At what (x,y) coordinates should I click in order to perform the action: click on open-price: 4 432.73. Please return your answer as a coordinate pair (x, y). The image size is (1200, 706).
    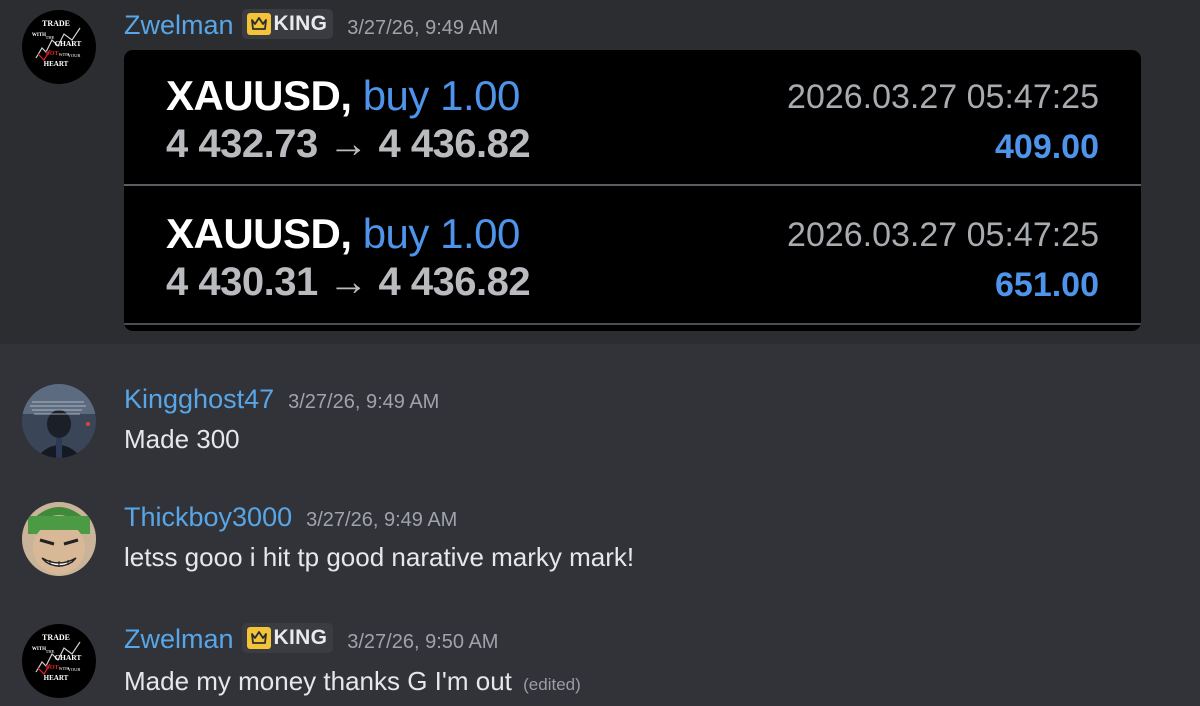
    Looking at the image, I should click on (242, 144).